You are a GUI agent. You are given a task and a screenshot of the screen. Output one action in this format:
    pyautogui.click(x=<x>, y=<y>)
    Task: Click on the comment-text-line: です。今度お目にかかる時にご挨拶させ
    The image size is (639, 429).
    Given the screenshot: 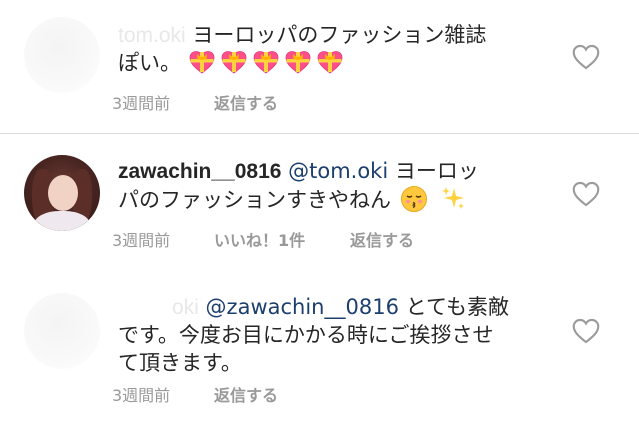 What is the action you would take?
    pyautogui.click(x=306, y=335)
    